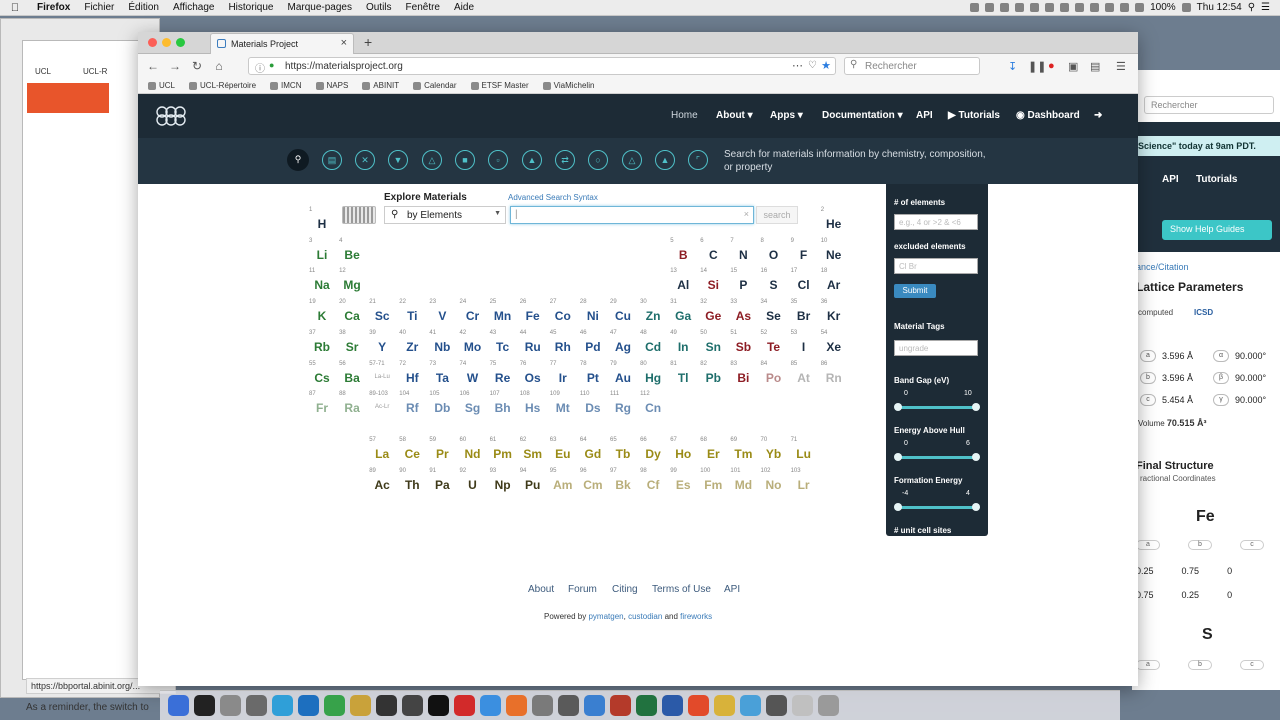 The image size is (1280, 720). Describe the element at coordinates (473, 376) in the screenshot. I see `element-cell: 74 W` at that location.